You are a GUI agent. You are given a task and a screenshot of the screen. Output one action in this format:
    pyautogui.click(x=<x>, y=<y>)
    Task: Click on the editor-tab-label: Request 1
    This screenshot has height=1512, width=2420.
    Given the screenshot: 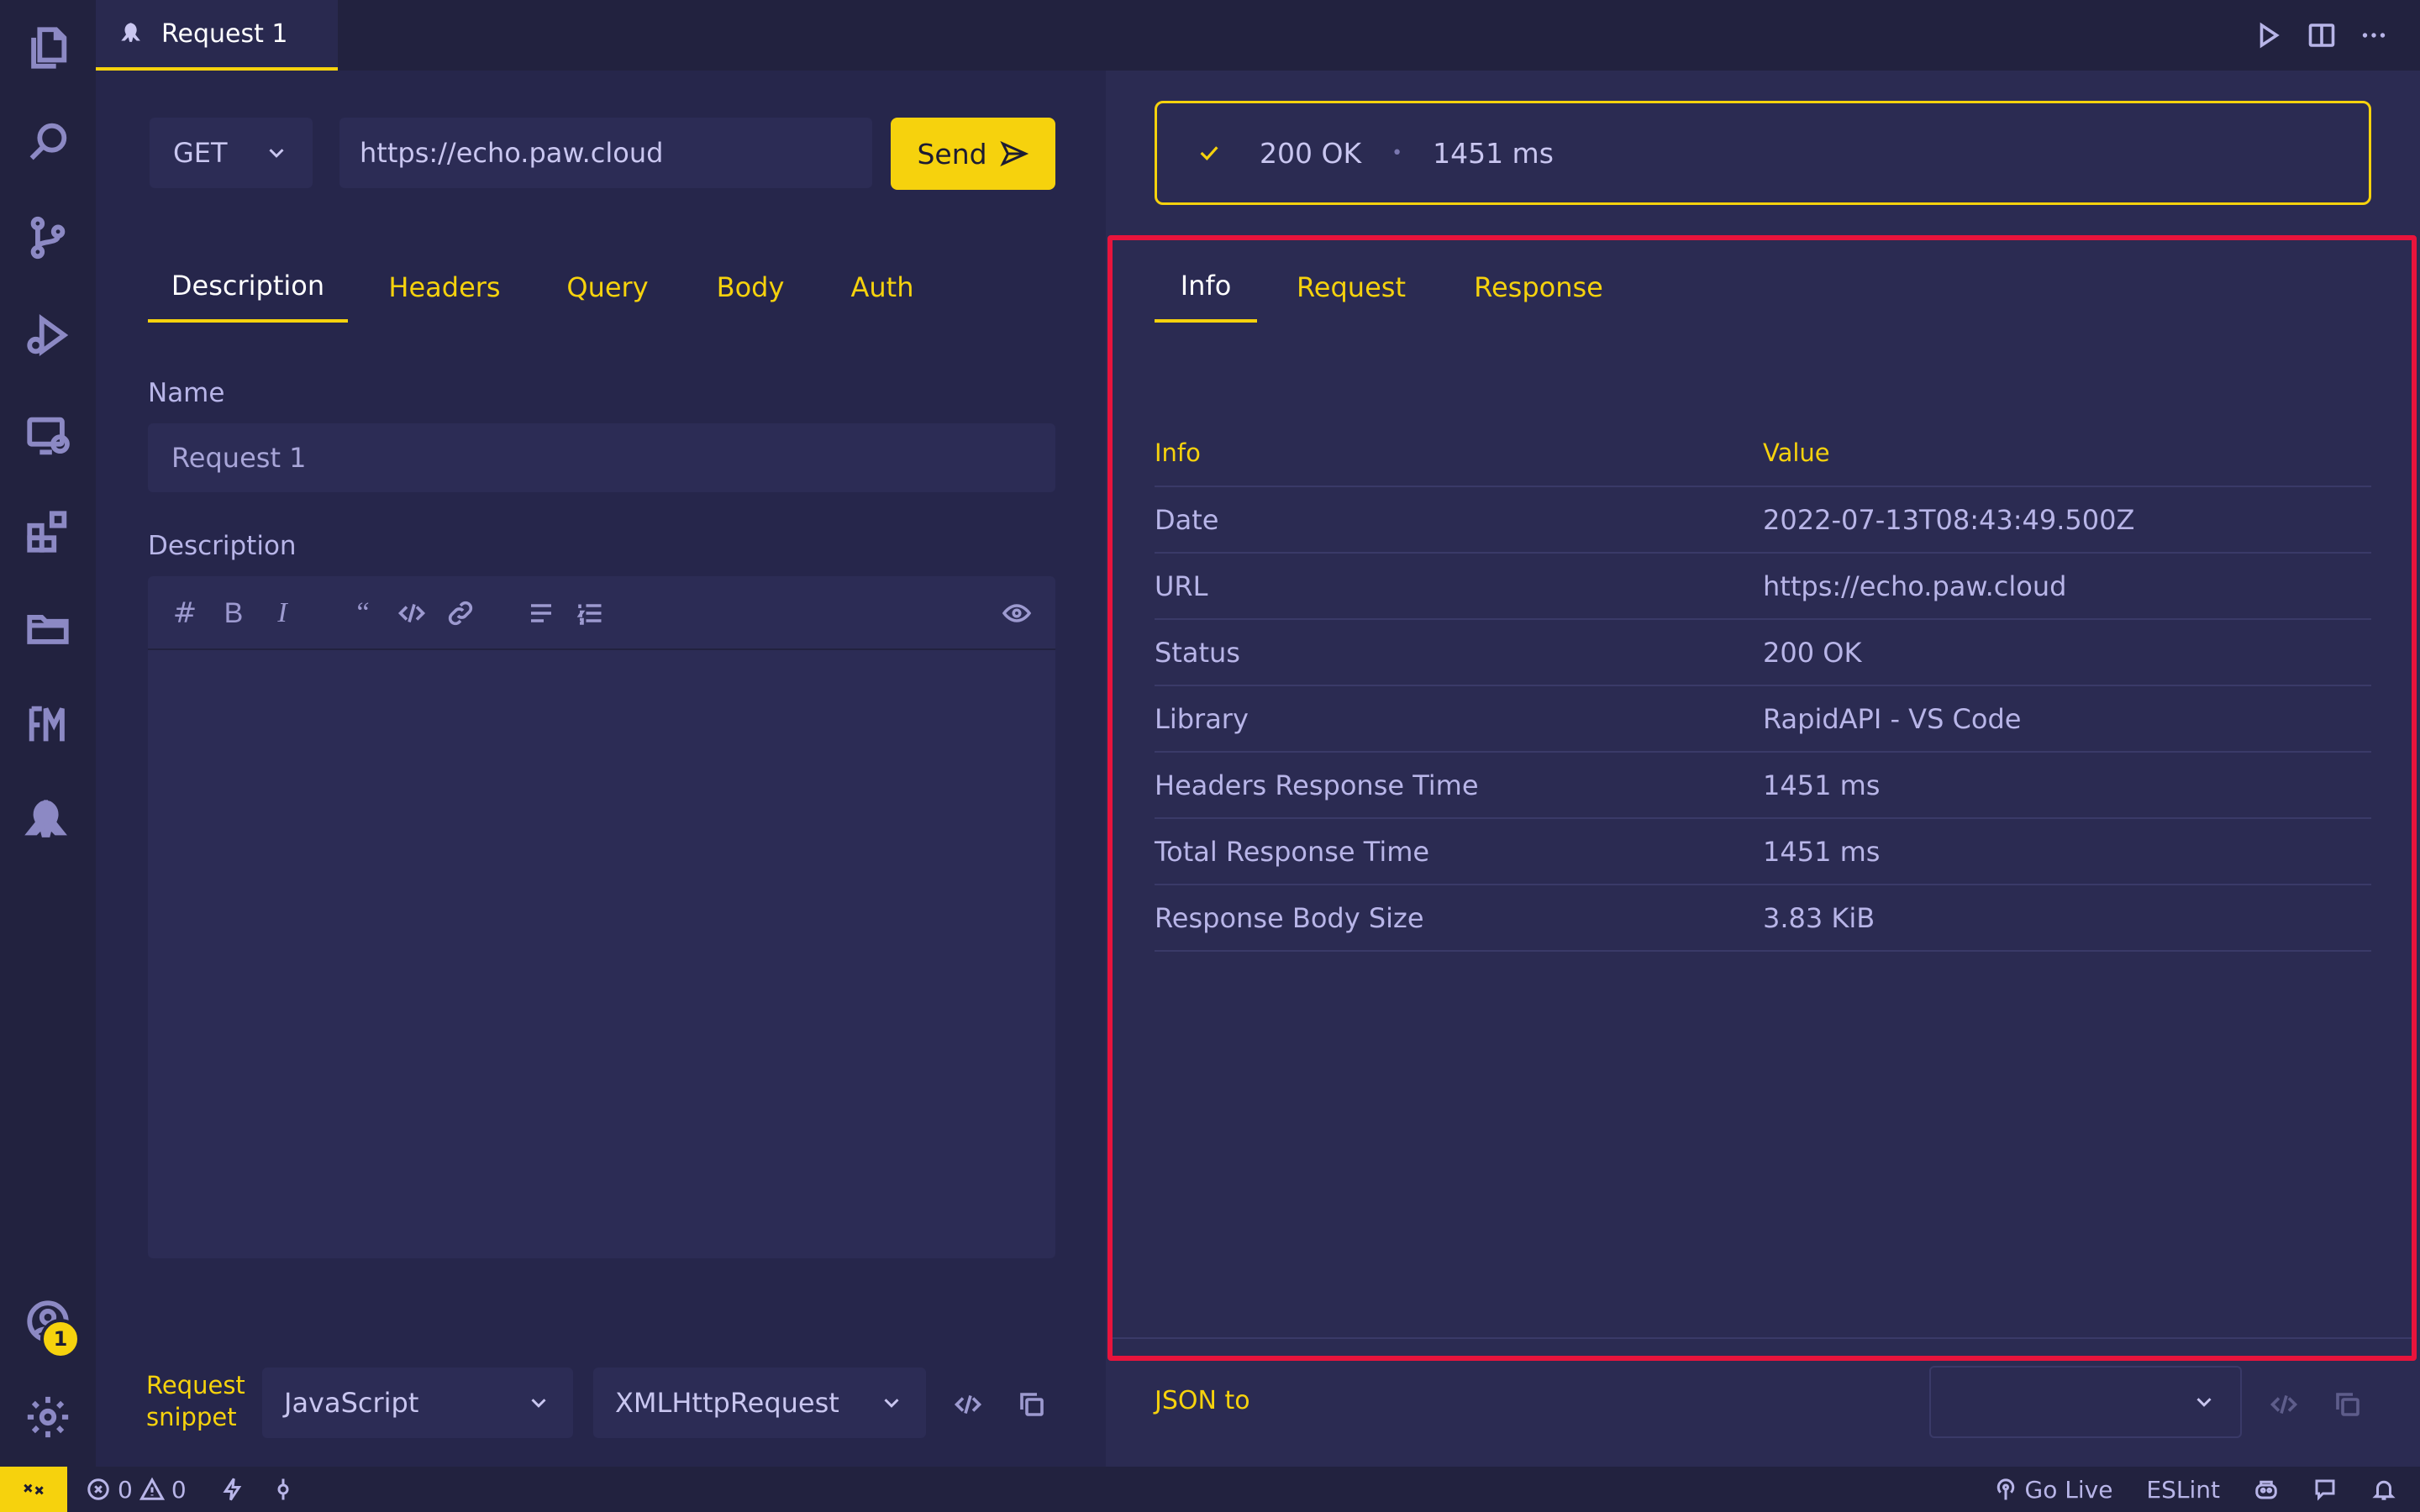 What is the action you would take?
    pyautogui.click(x=225, y=33)
    